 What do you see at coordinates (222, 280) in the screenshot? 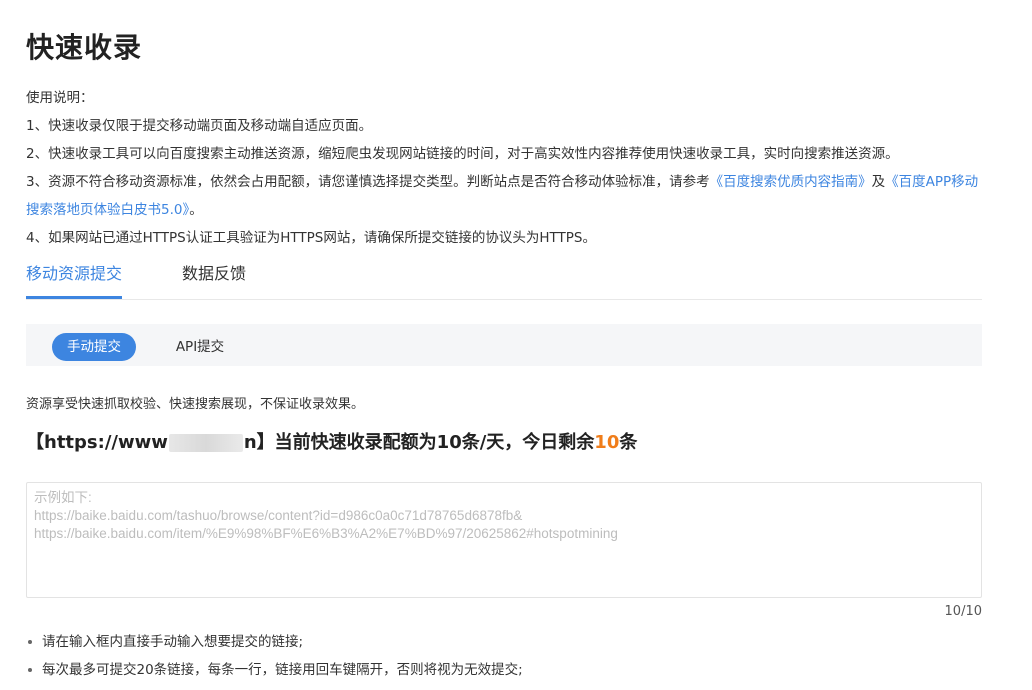
I see `tab-data-feedback: 数据反馈` at bounding box center [222, 280].